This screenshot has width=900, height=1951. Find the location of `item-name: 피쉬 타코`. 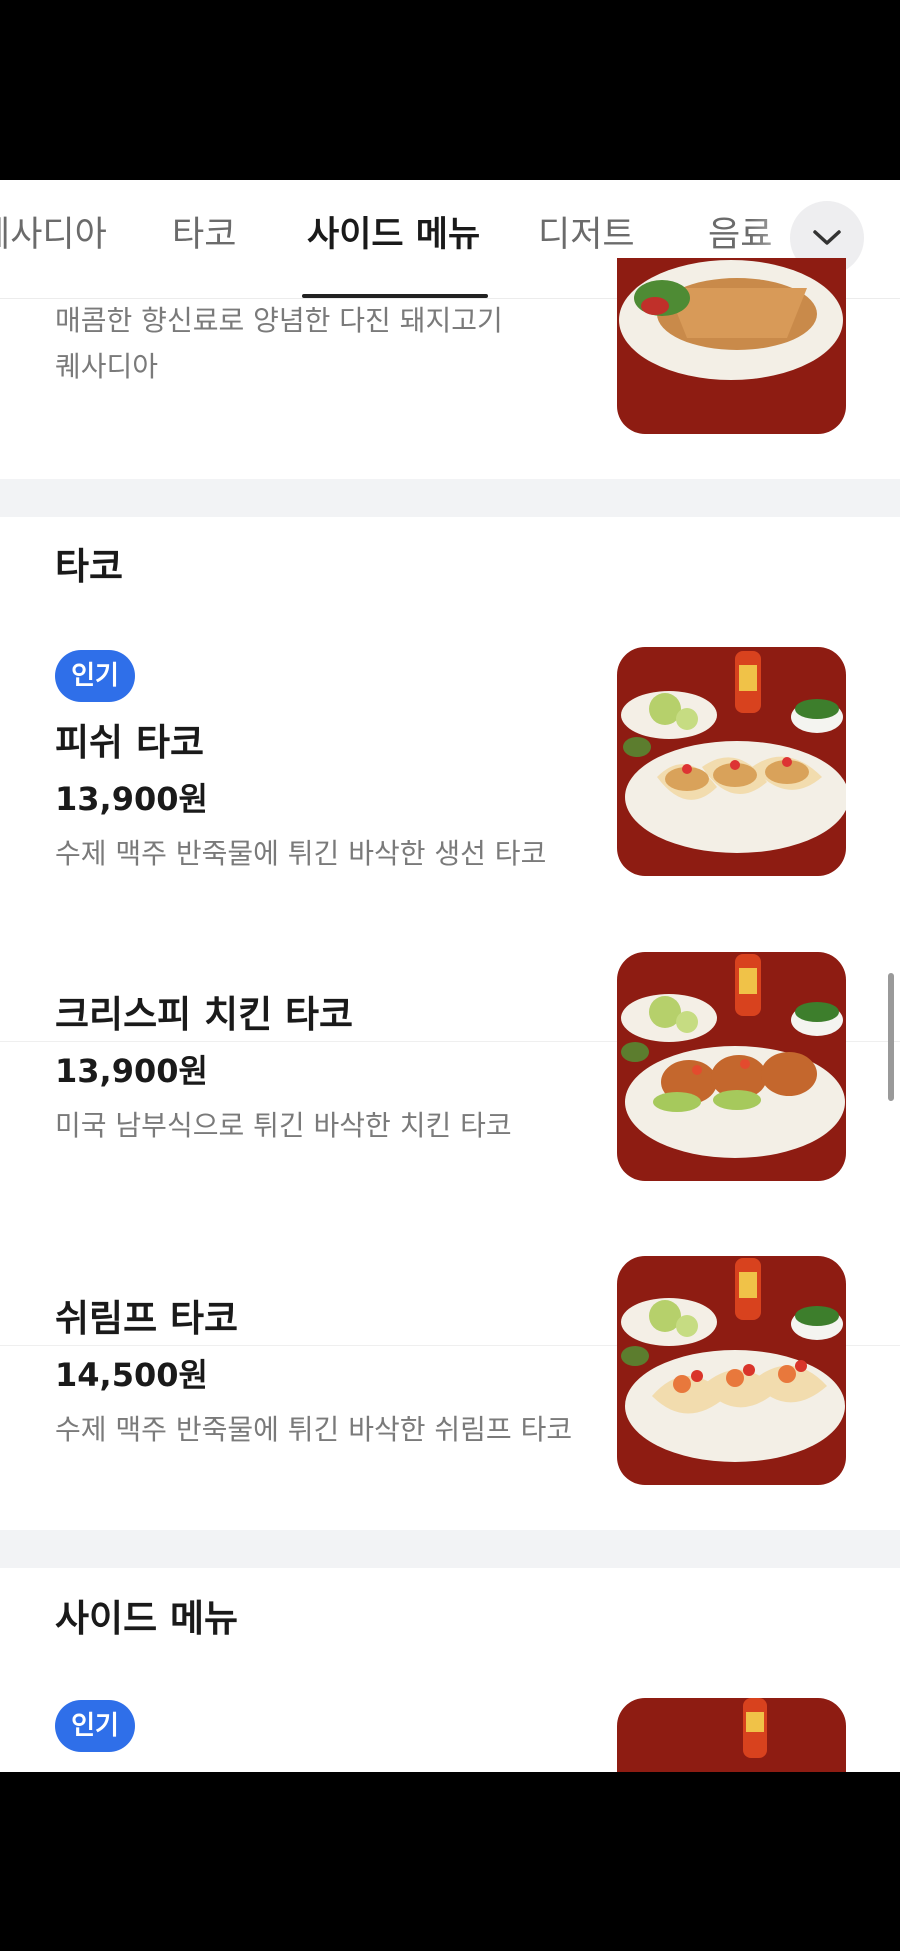

item-name: 피쉬 타코 is located at coordinates (129, 739).